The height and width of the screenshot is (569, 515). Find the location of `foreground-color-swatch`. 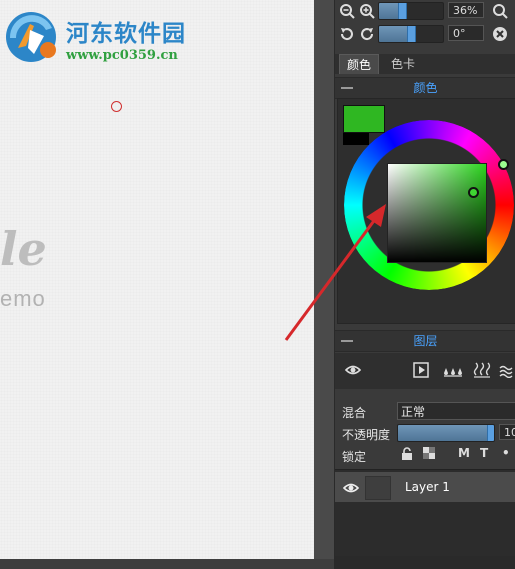

foreground-color-swatch is located at coordinates (364, 119).